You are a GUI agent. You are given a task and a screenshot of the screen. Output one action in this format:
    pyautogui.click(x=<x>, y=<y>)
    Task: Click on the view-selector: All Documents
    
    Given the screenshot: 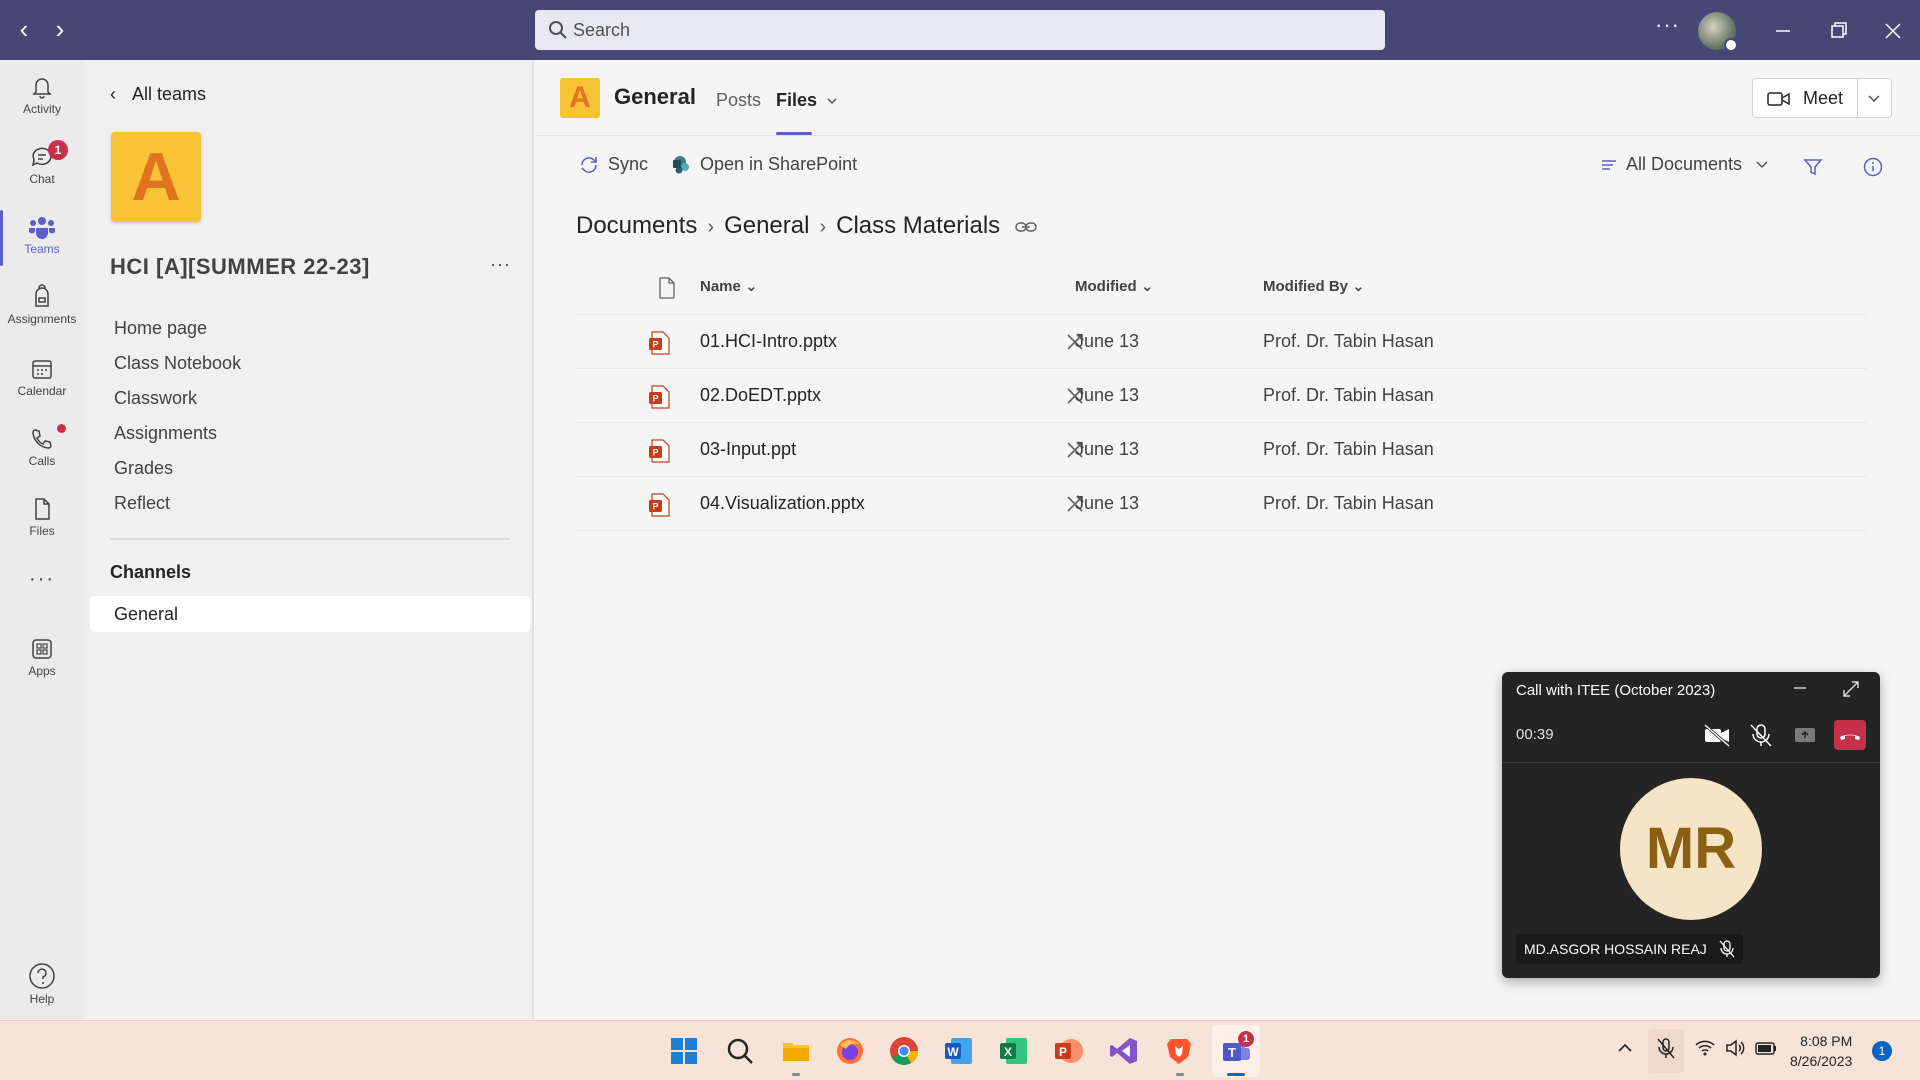 What is the action you would take?
    pyautogui.click(x=1688, y=164)
    